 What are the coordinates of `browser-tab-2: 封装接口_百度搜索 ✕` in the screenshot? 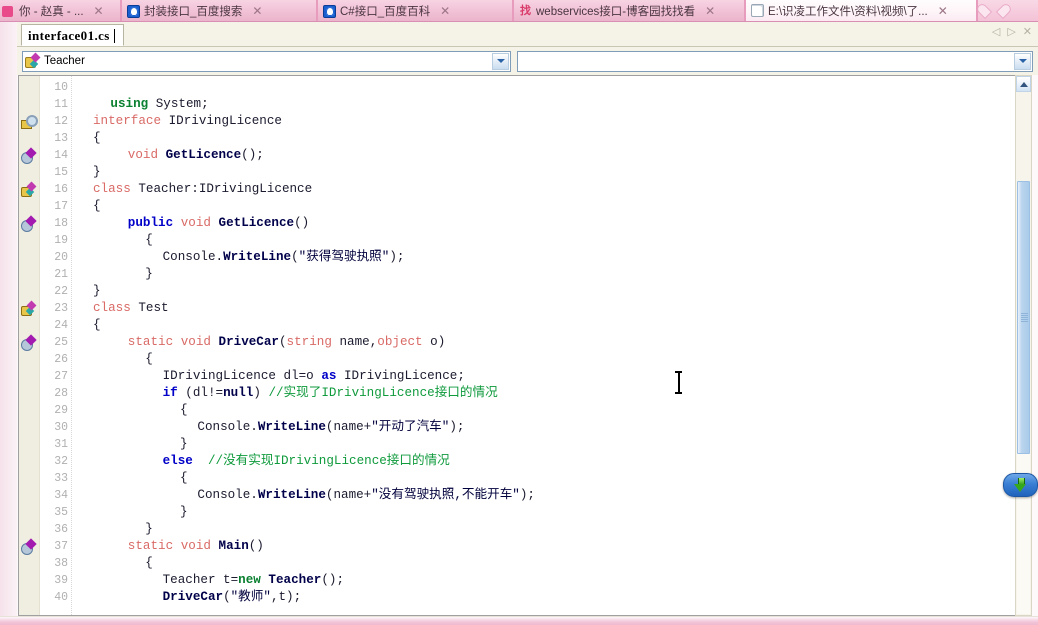 It's located at (220, 10).